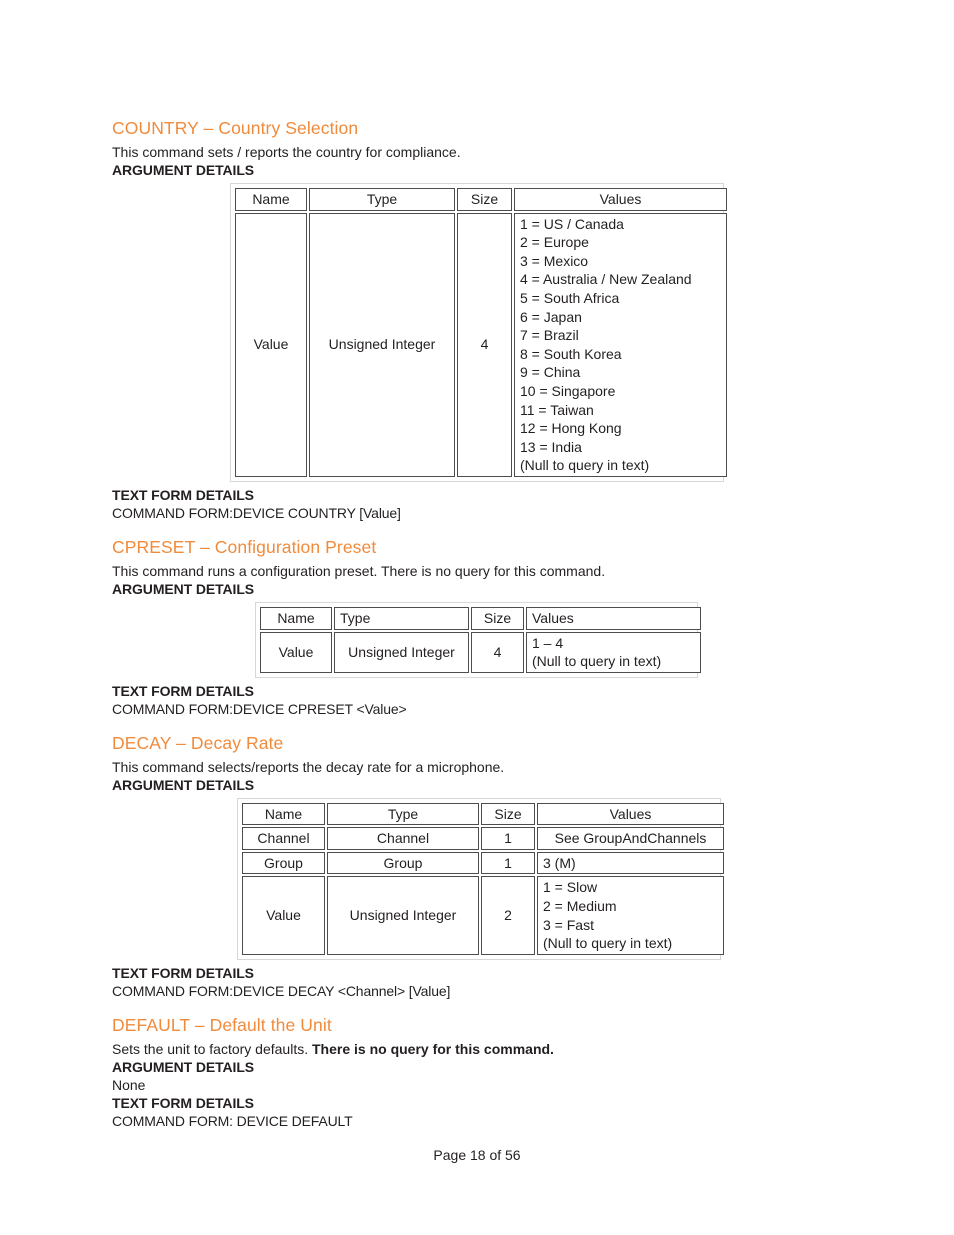 The image size is (954, 1235). What do you see at coordinates (259, 708) in the screenshot?
I see `command-form-cpreset: COMMAND FORM:DEVICE CPRESET <Value>` at bounding box center [259, 708].